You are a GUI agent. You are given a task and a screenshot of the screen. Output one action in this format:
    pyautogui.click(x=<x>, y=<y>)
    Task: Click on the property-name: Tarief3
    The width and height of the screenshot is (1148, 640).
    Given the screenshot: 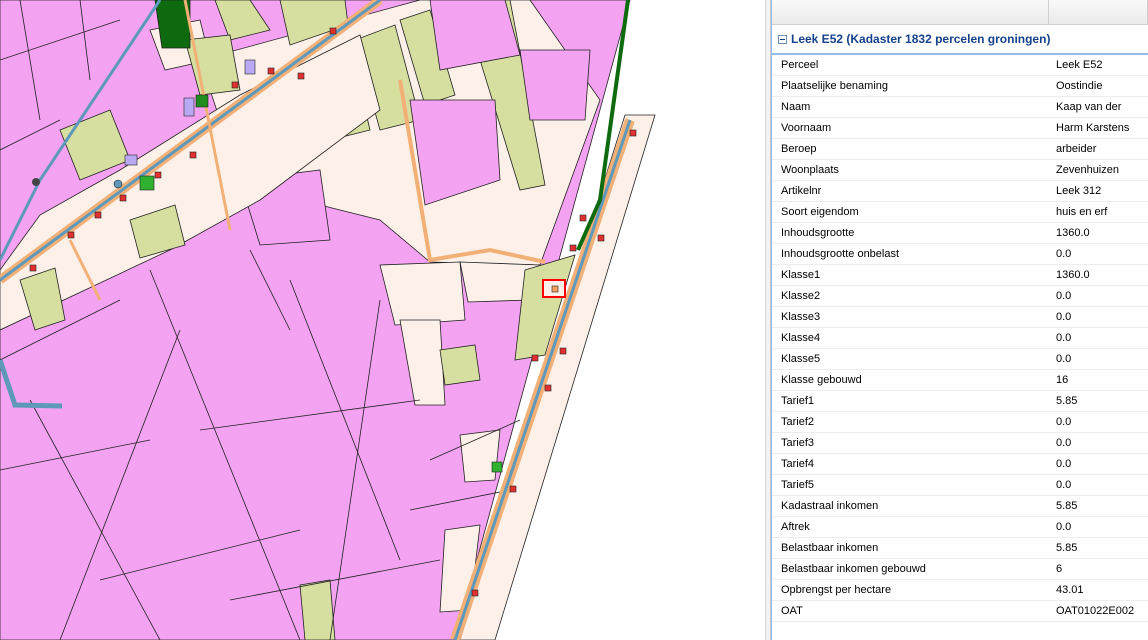 What is the action you would take?
    pyautogui.click(x=798, y=443)
    